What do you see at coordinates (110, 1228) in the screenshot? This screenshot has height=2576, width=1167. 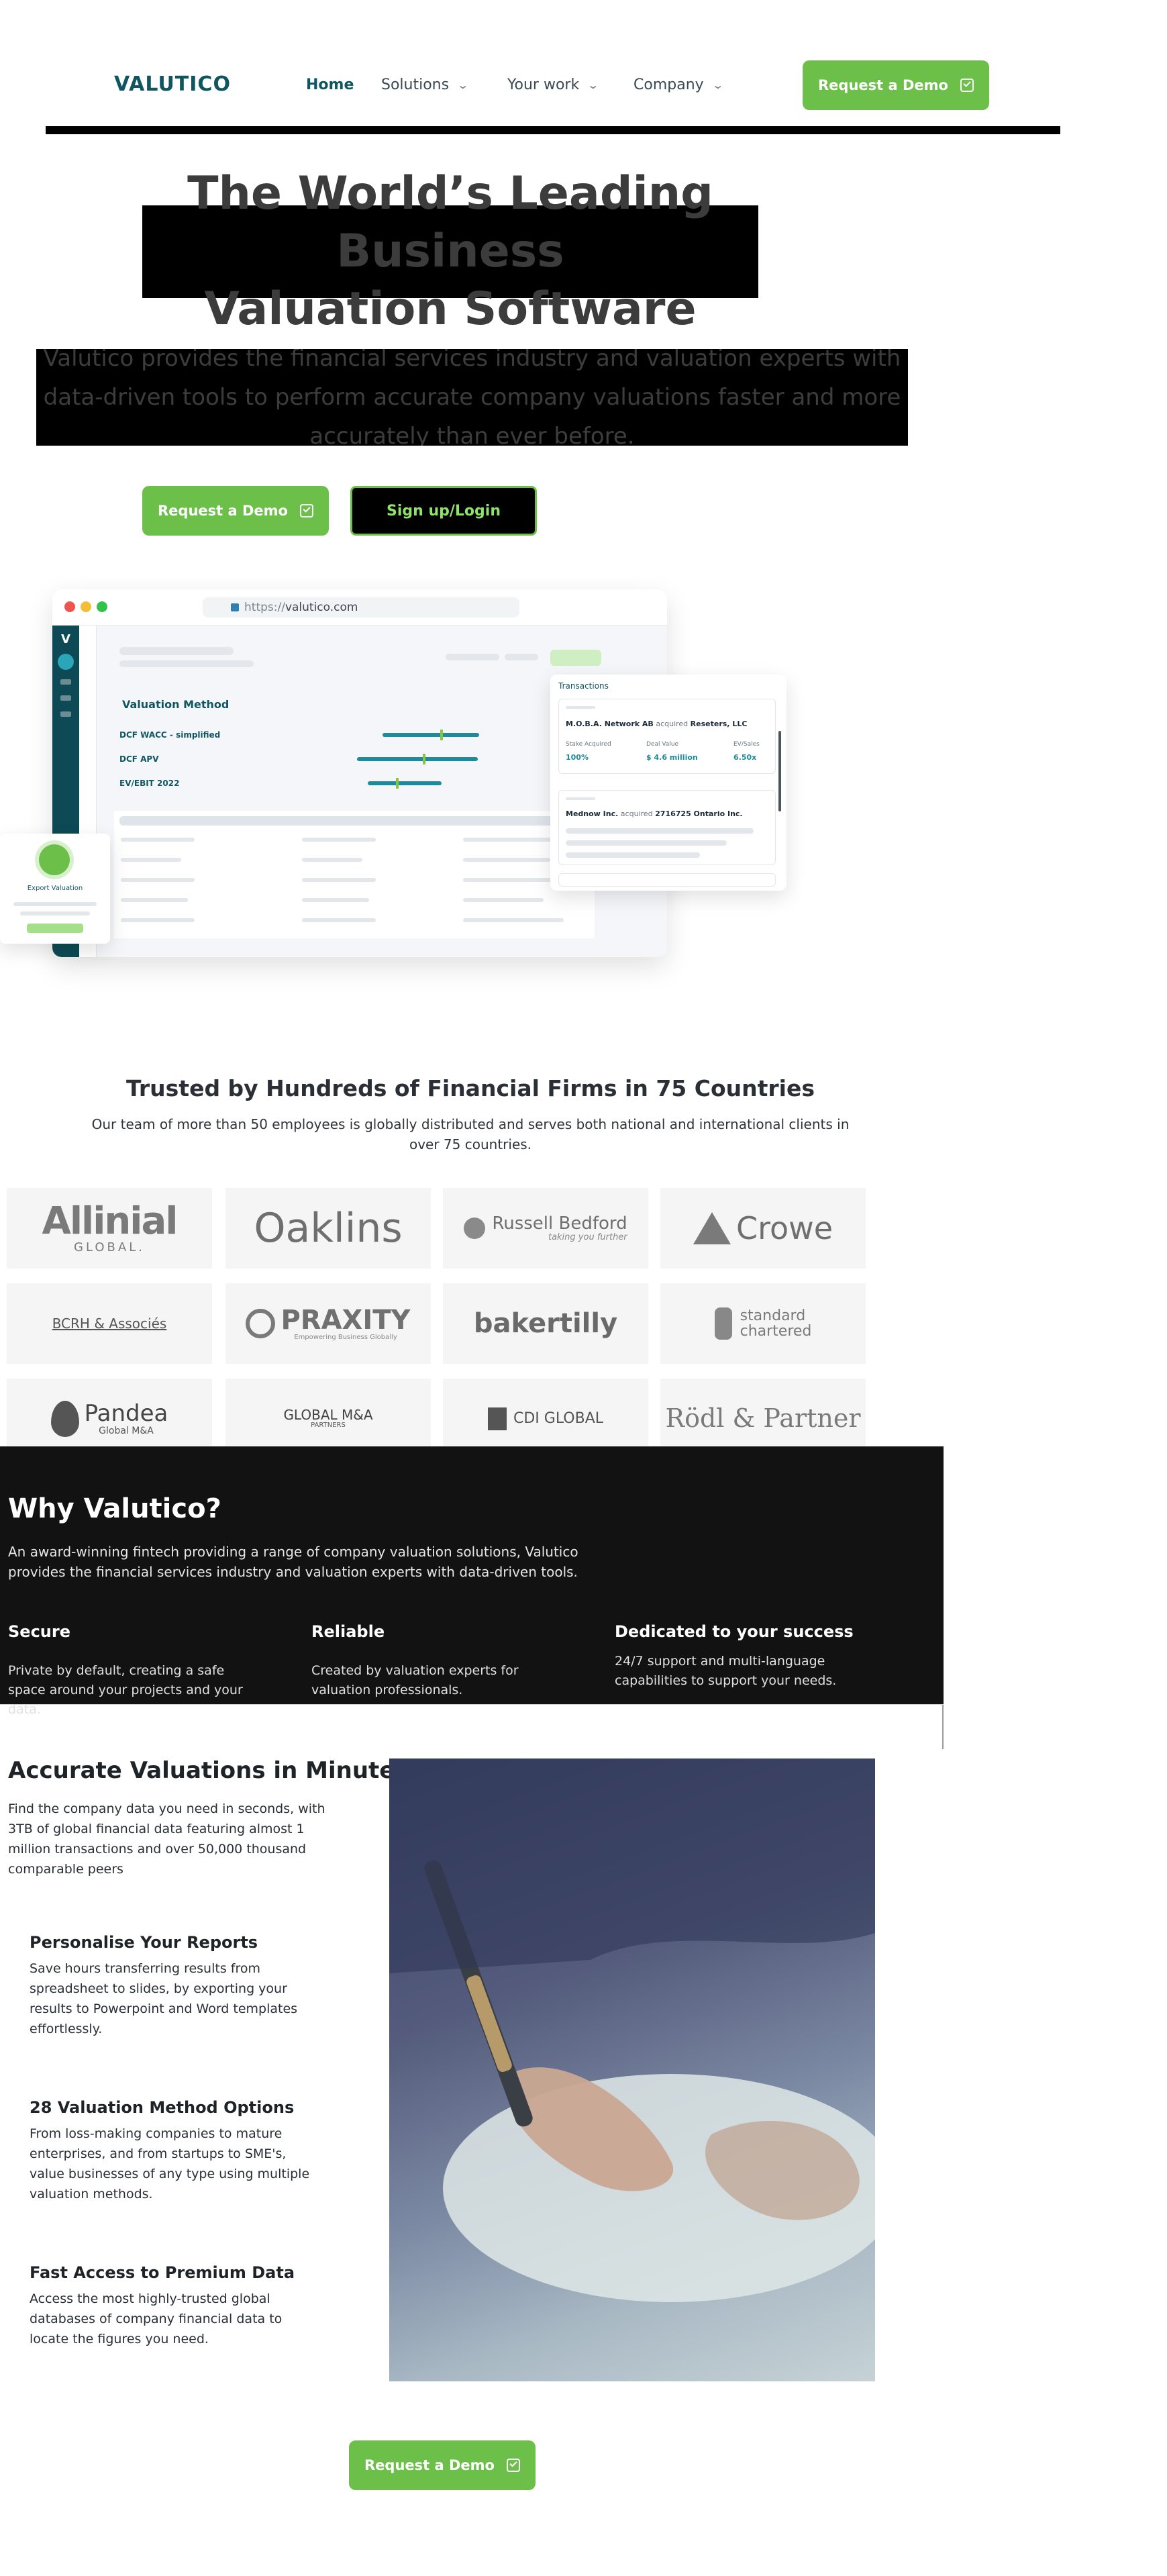 I see `client-logo-allinial: Allinial GLOBAL.` at bounding box center [110, 1228].